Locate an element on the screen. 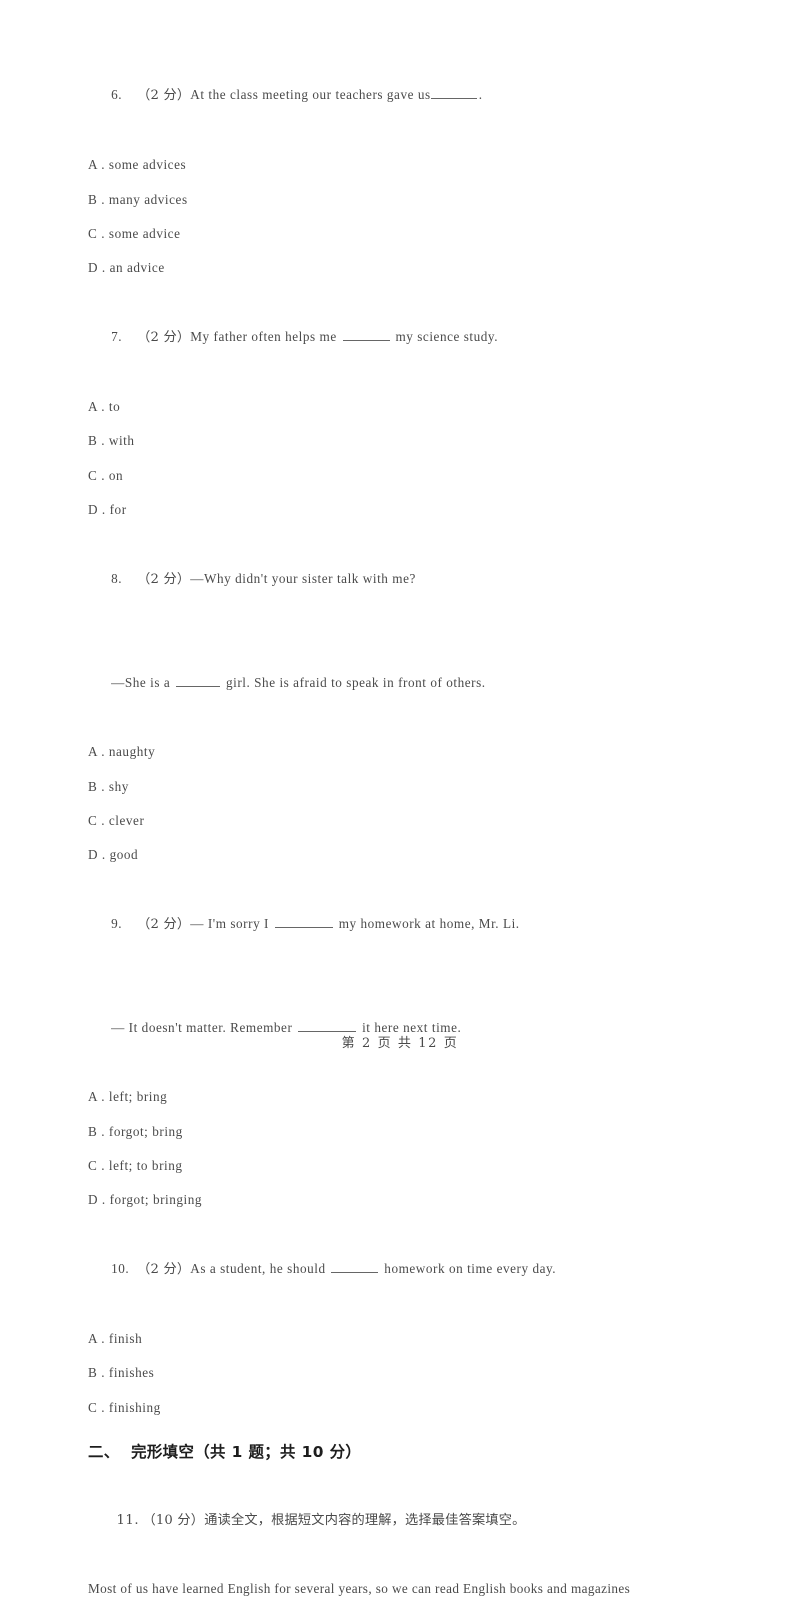 The width and height of the screenshot is (800, 1607). question-number: 11. is located at coordinates (128, 1520).